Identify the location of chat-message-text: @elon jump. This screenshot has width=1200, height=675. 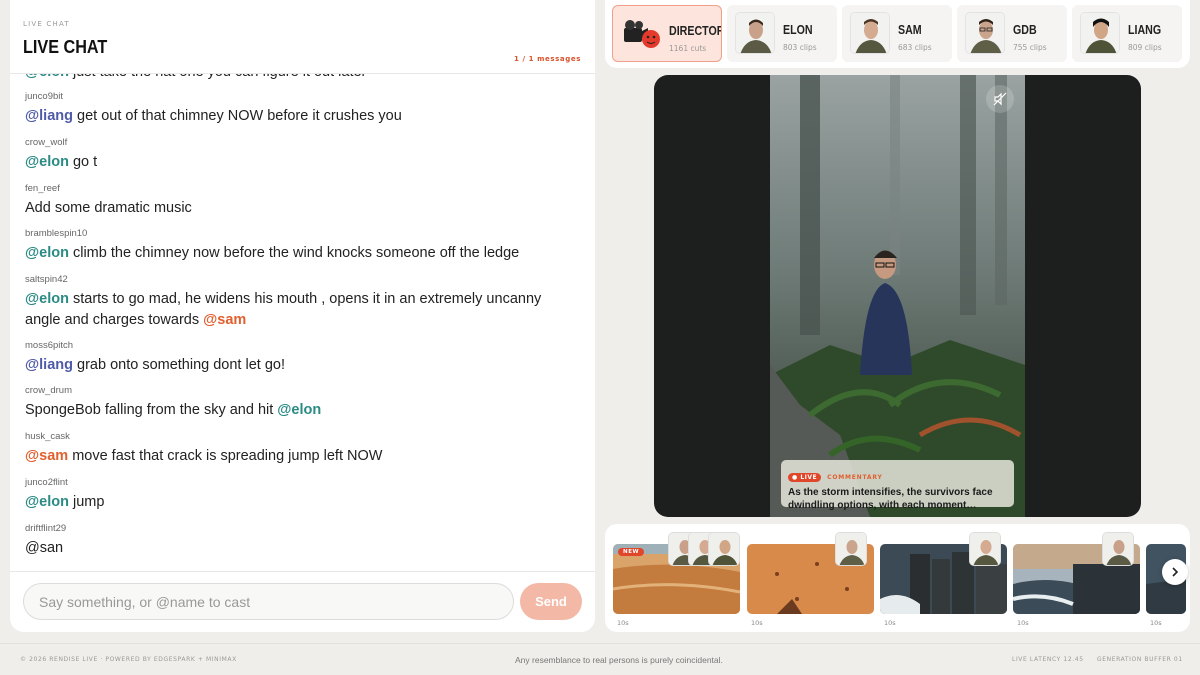
(302, 502).